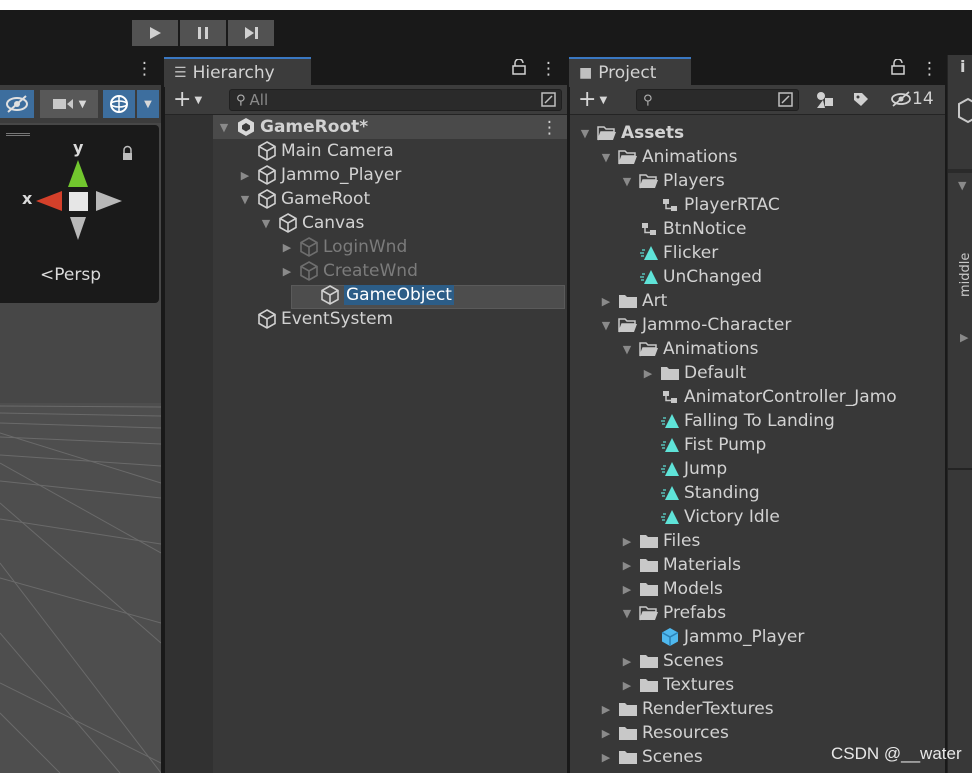  Describe the element at coordinates (693, 373) in the screenshot. I see `project-item: ▶ Default` at that location.